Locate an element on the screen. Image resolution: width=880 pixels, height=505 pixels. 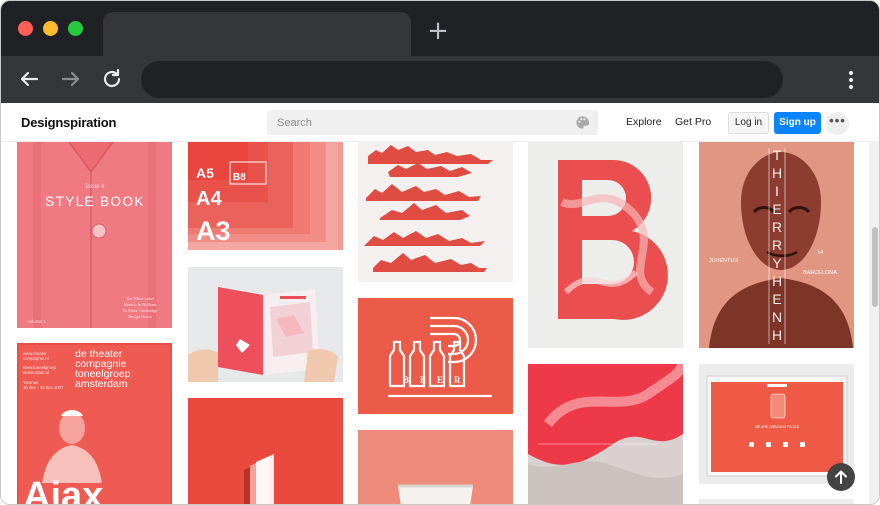
maximize-window-button is located at coordinates (75, 28).